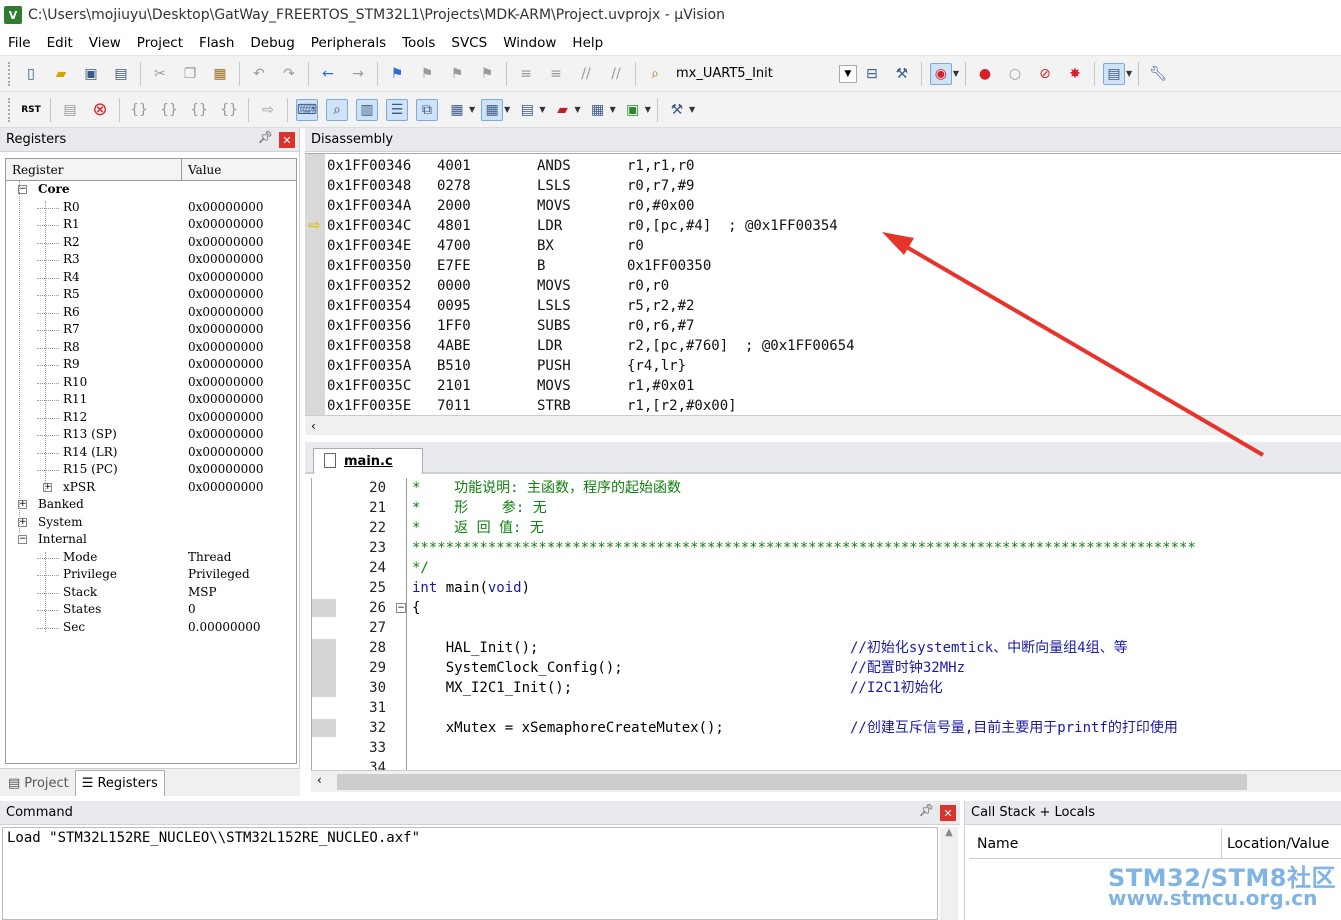  I want to click on menu-window: Window, so click(529, 43).